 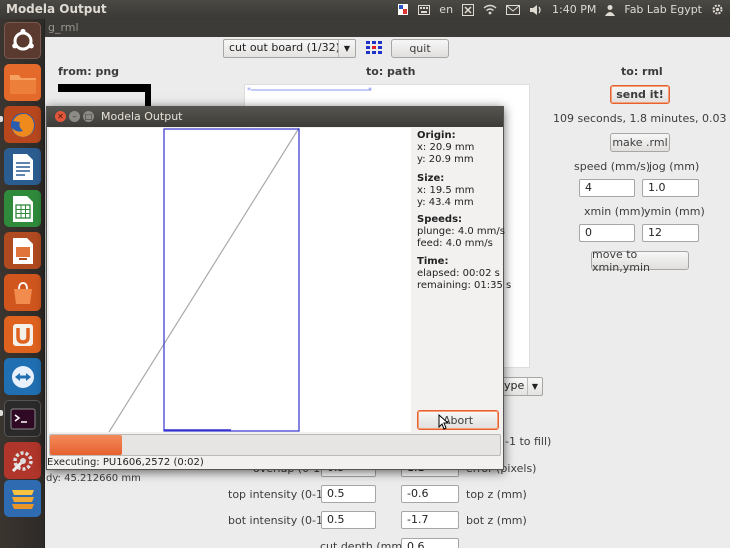 I want to click on png-preview, so click(x=104, y=88).